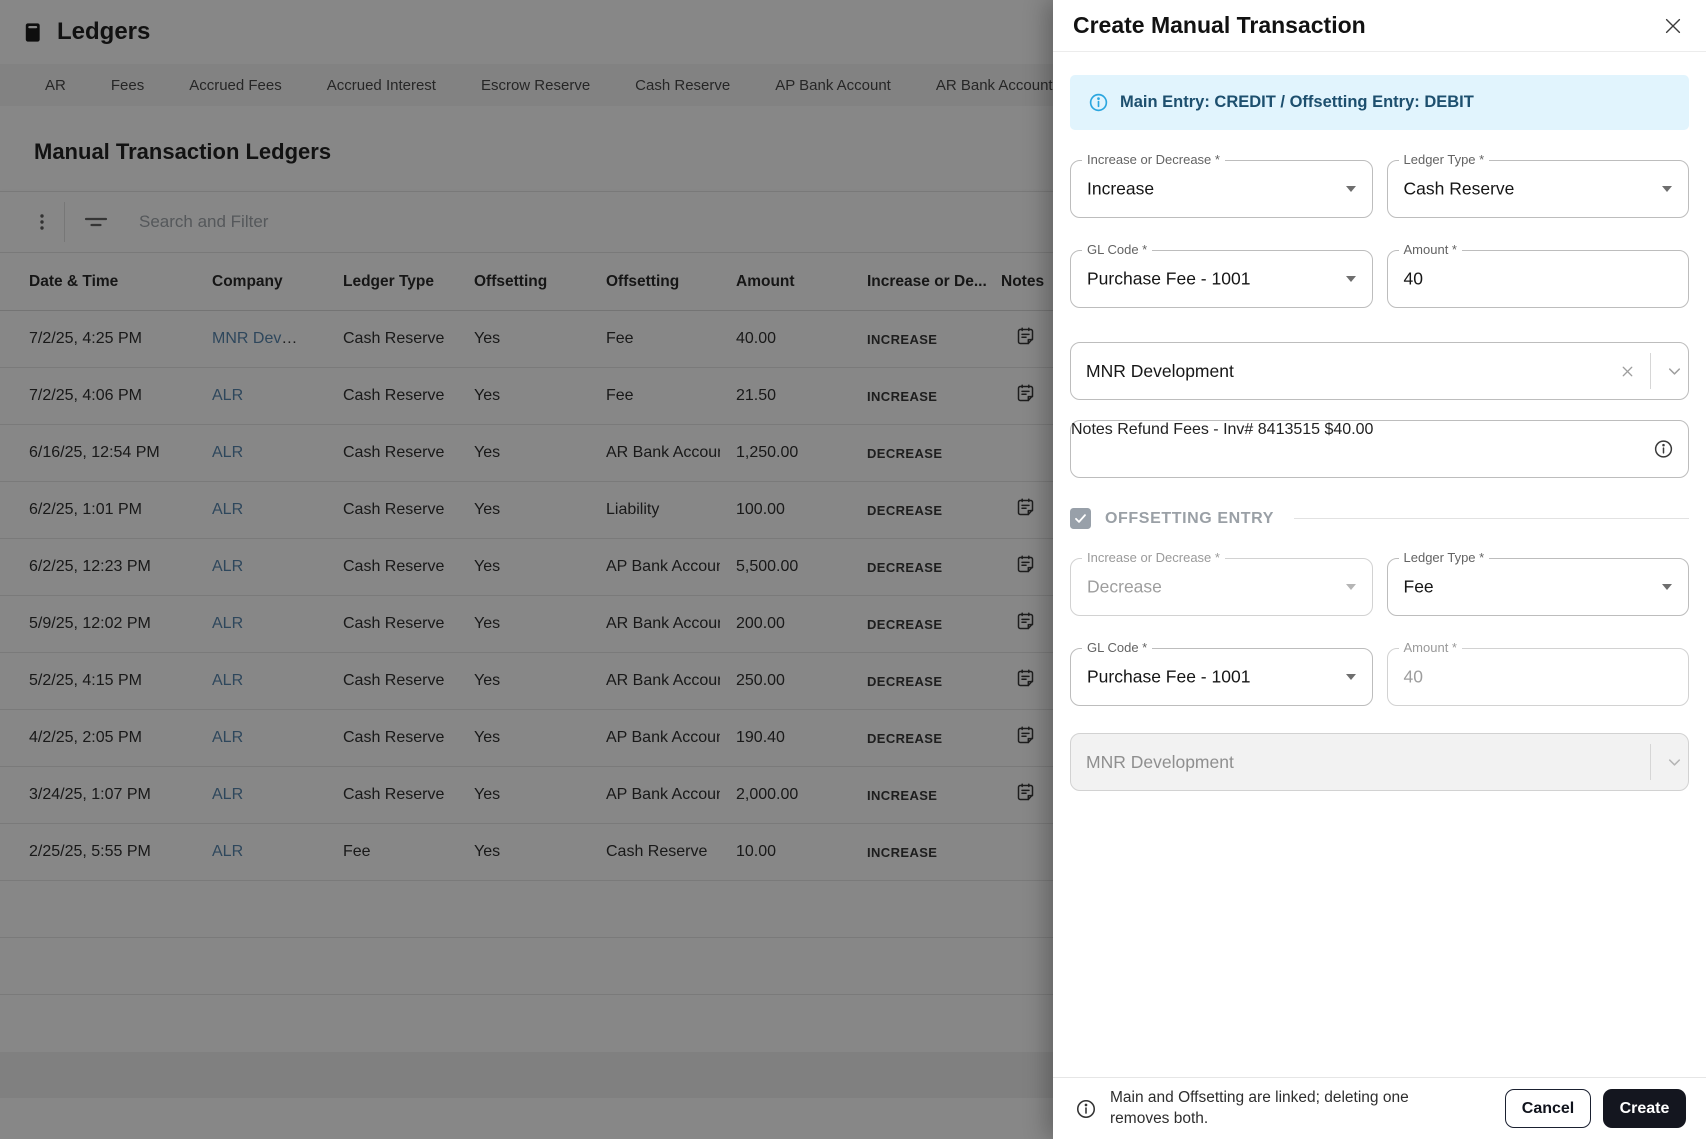  What do you see at coordinates (1491, 518) in the screenshot?
I see `offsetting-divider` at bounding box center [1491, 518].